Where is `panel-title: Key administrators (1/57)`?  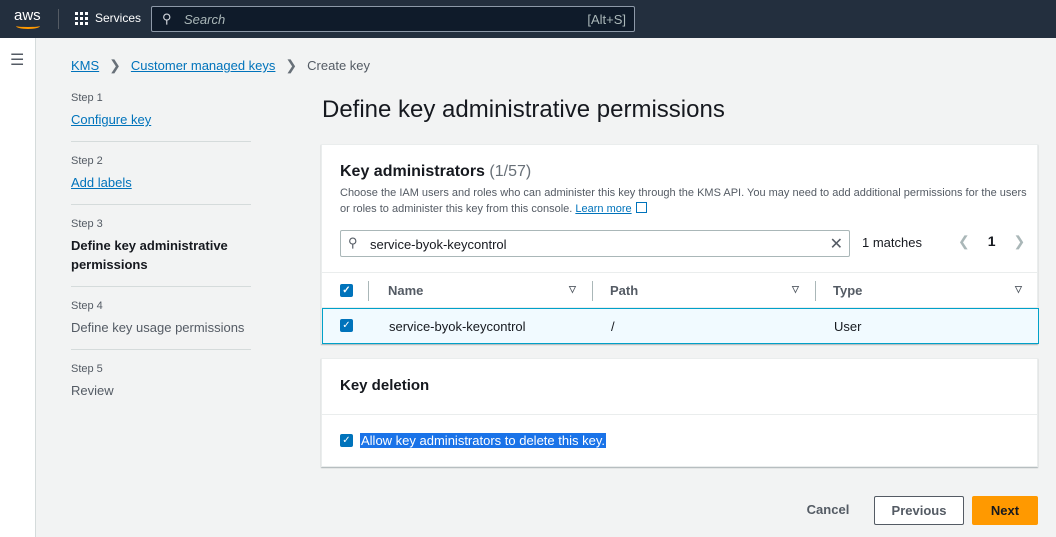
panel-title: Key administrators (1/57) is located at coordinates (435, 172).